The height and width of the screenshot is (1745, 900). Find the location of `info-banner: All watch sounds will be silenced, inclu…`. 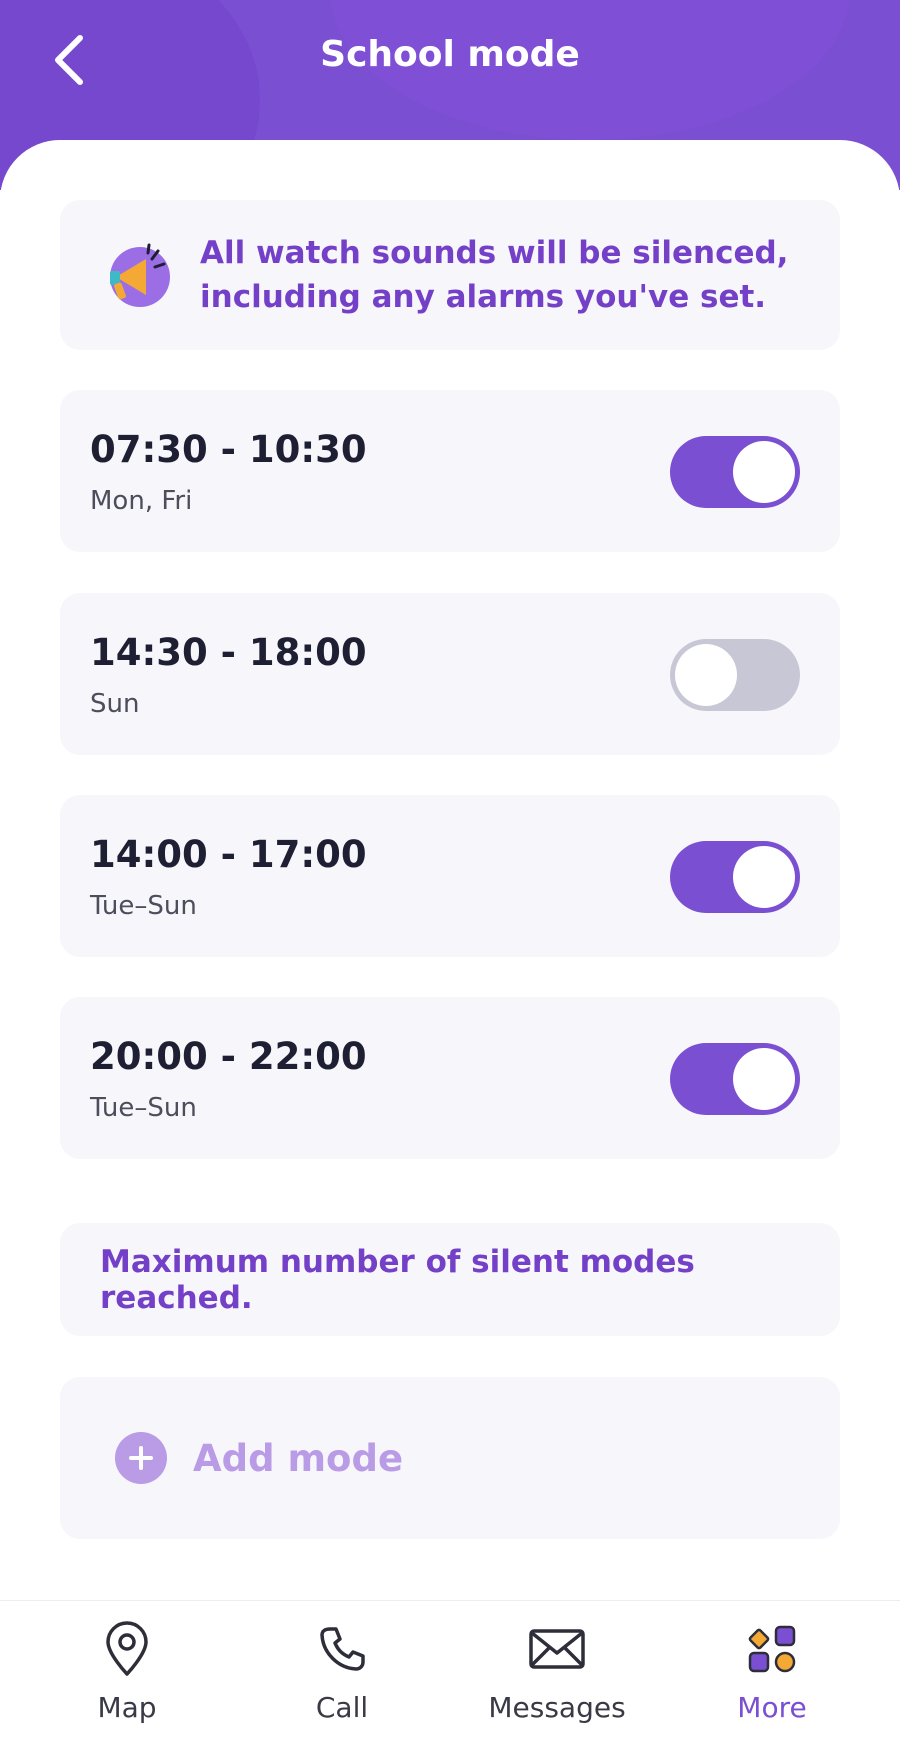

info-banner: All watch sounds will be silenced, inclu… is located at coordinates (450, 275).